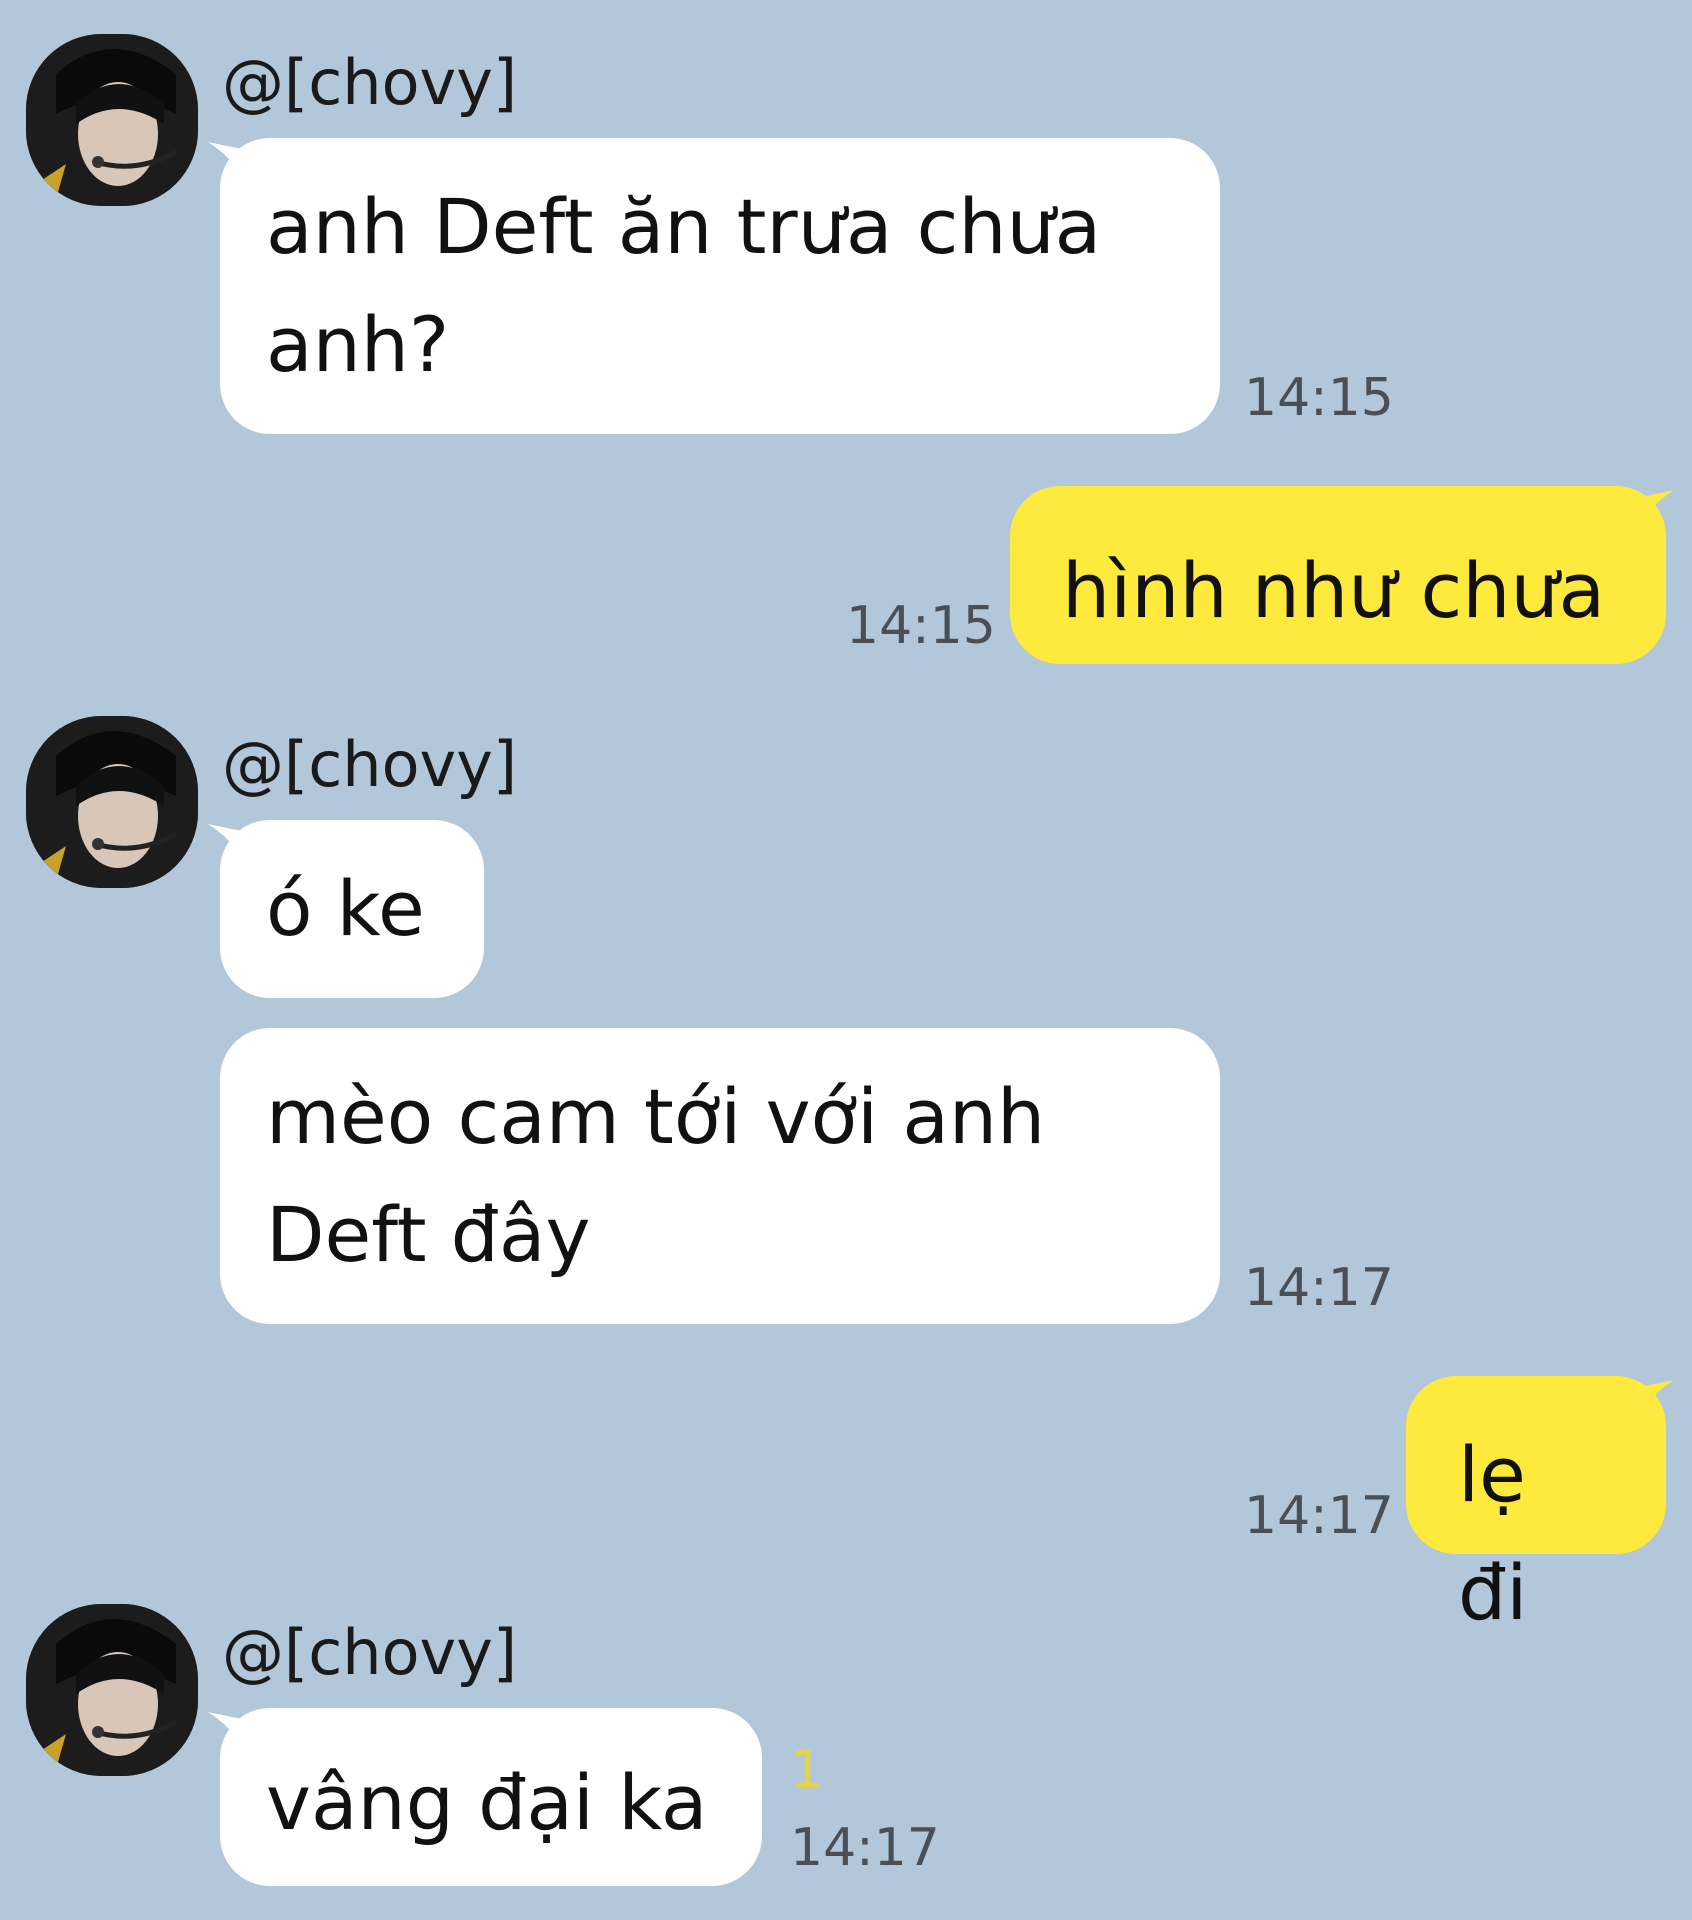  Describe the element at coordinates (352, 909) in the screenshot. I see `incoming-message-bubble: ó ke` at that location.